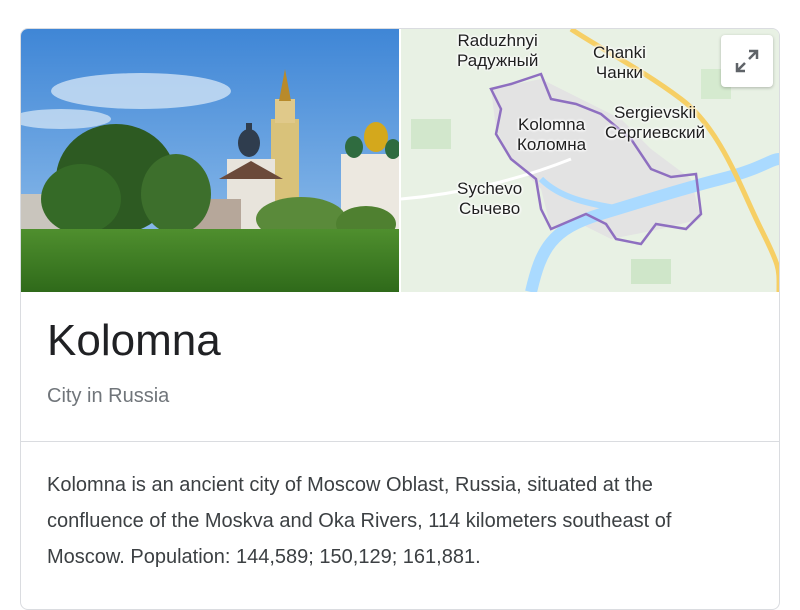  Describe the element at coordinates (655, 112) in the screenshot. I see `map-label-sergievskii-latin: Sergievskii` at that location.